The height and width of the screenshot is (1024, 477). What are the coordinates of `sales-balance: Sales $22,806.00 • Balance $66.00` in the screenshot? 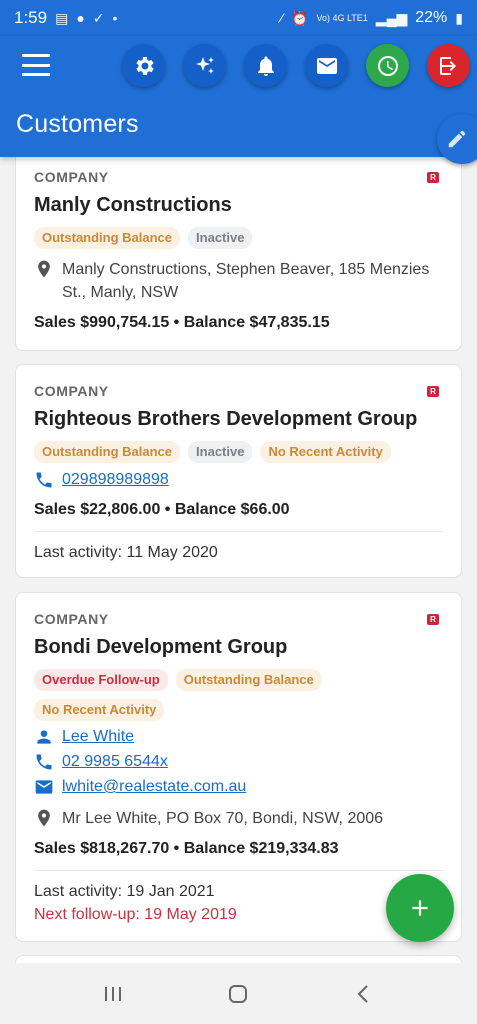 It's located at (162, 509).